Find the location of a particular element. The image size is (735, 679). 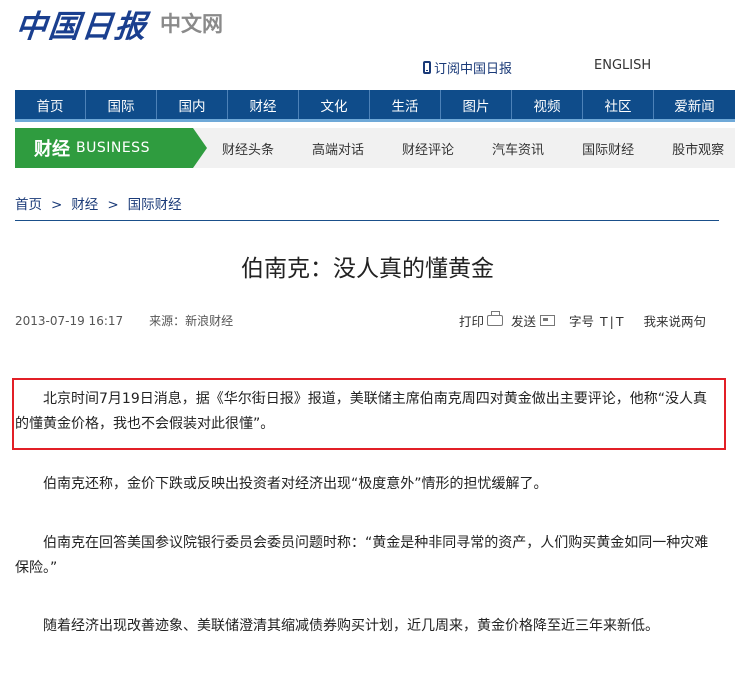

section-badge: 财经 BUSINESS is located at coordinates (111, 148).